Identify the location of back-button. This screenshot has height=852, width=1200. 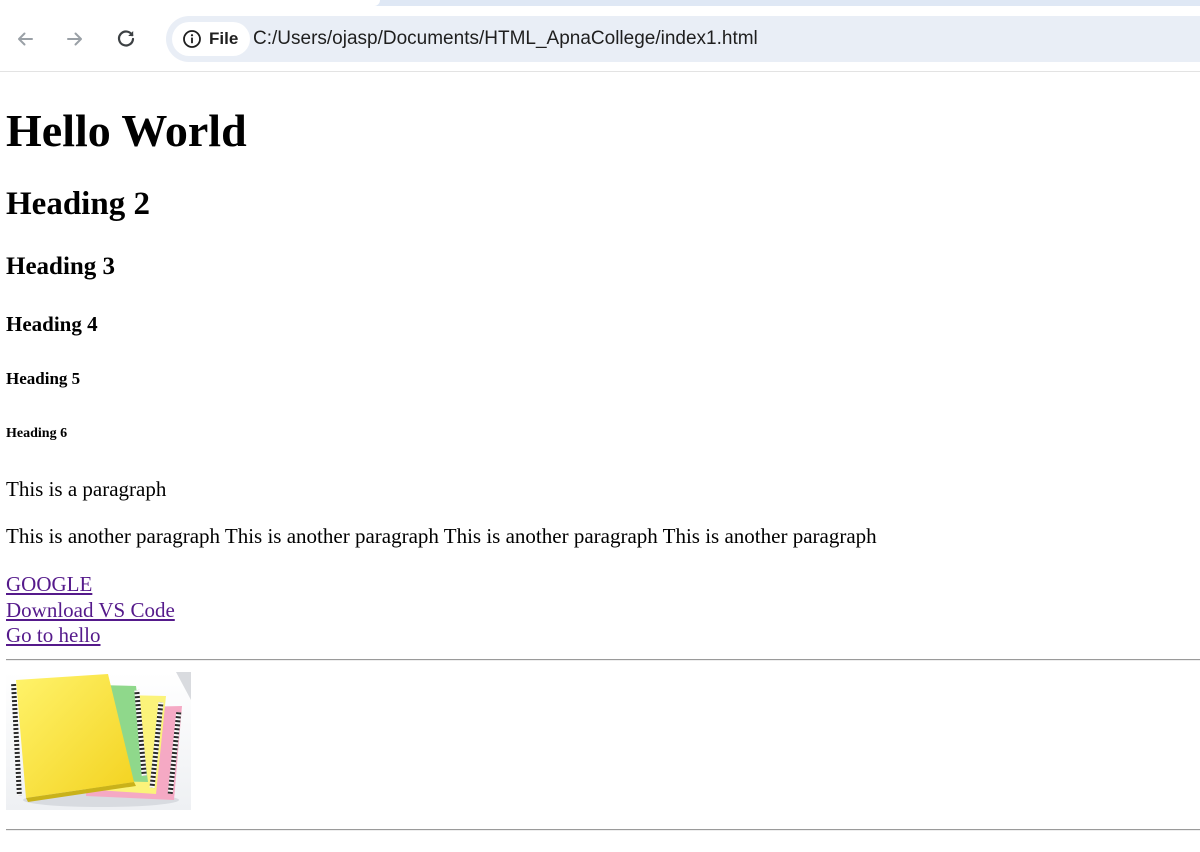
(25, 39).